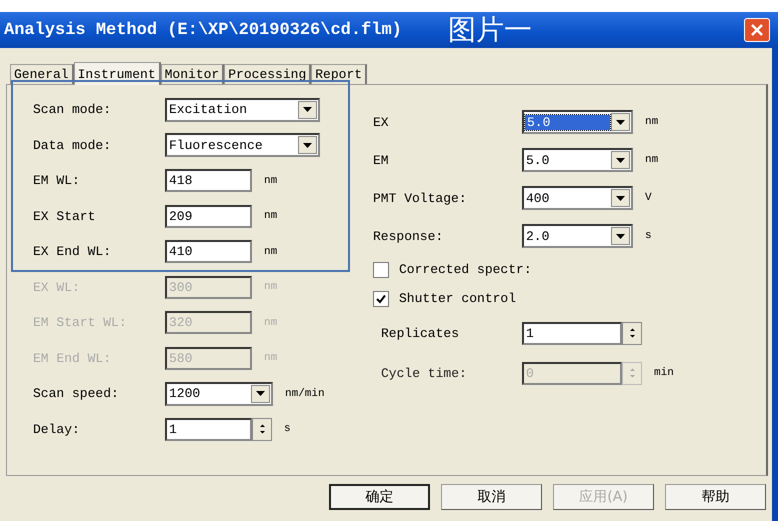 This screenshot has width=778, height=521. I want to click on field-label: EX Start, so click(64, 216).